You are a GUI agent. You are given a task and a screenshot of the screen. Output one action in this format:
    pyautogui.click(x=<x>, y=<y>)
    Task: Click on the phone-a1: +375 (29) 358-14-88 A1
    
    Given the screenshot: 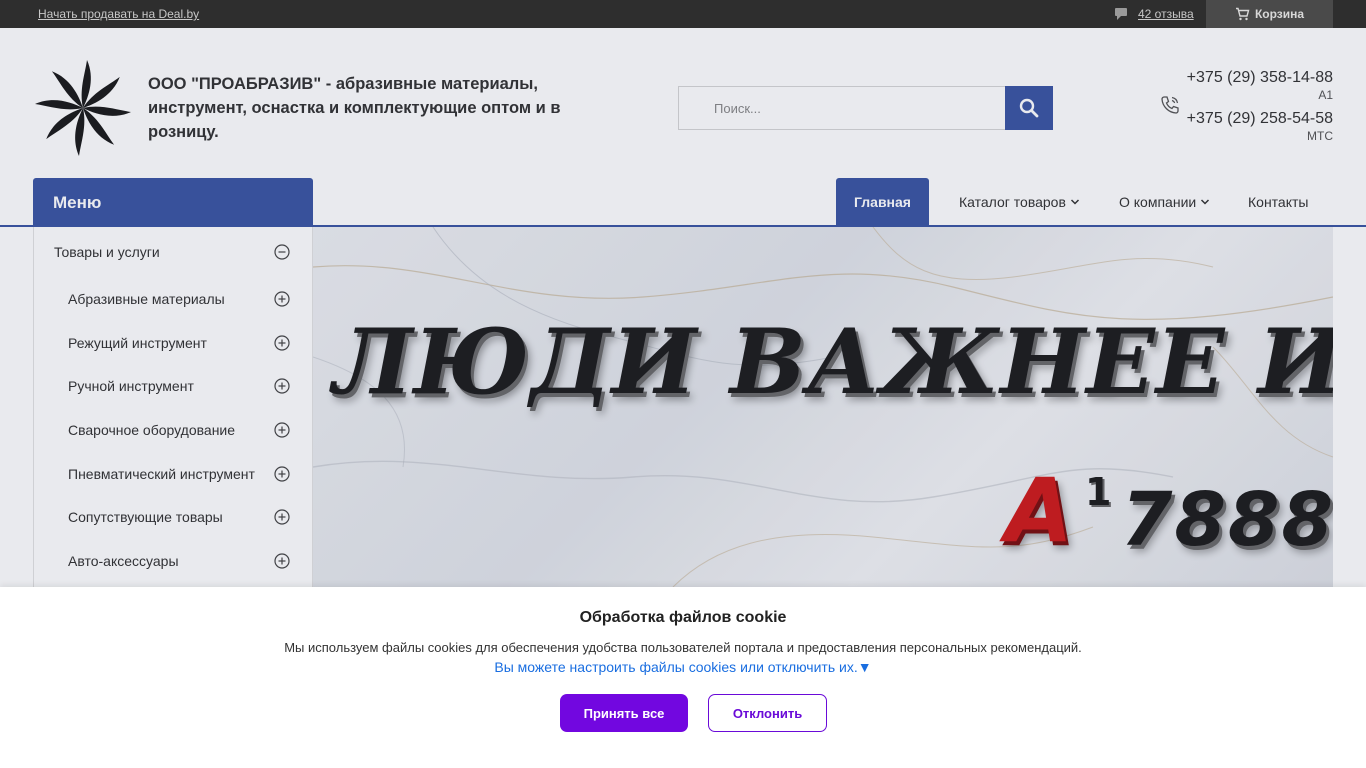 What is the action you would take?
    pyautogui.click(x=1260, y=85)
    